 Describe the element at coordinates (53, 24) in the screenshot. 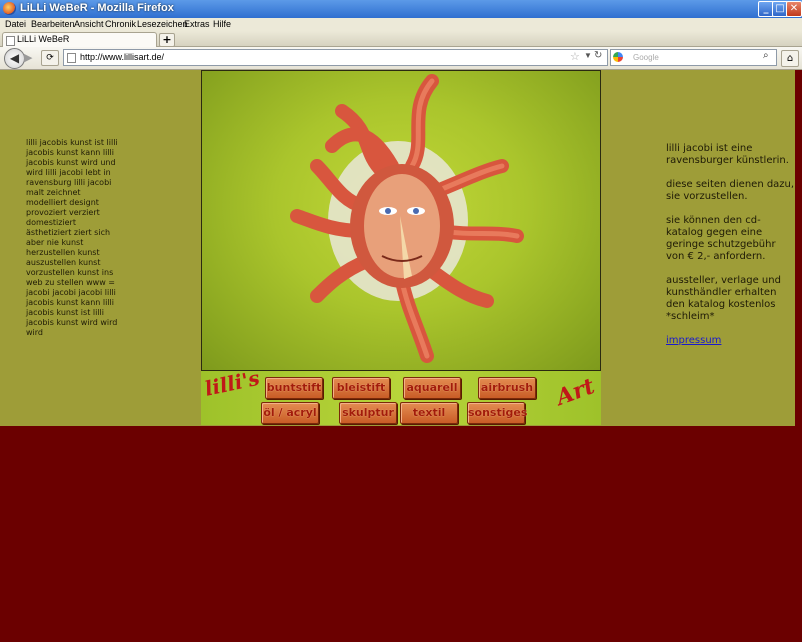

I see `menu-bearbeiten: Bearbeiten` at that location.